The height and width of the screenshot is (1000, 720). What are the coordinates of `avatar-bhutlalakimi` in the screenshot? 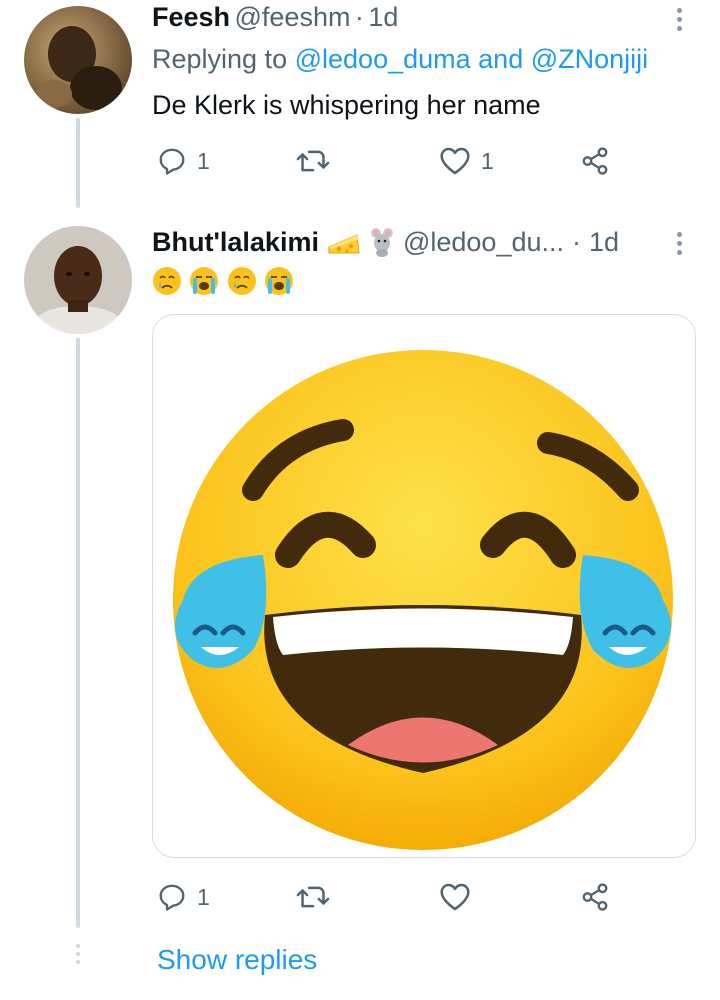 It's located at (78, 280).